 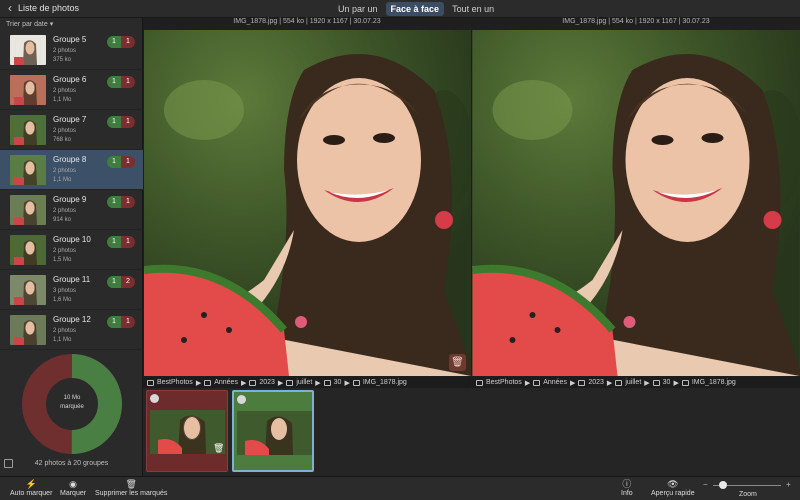 What do you see at coordinates (627, 484) in the screenshot?
I see `info-icon: ⓘ` at bounding box center [627, 484].